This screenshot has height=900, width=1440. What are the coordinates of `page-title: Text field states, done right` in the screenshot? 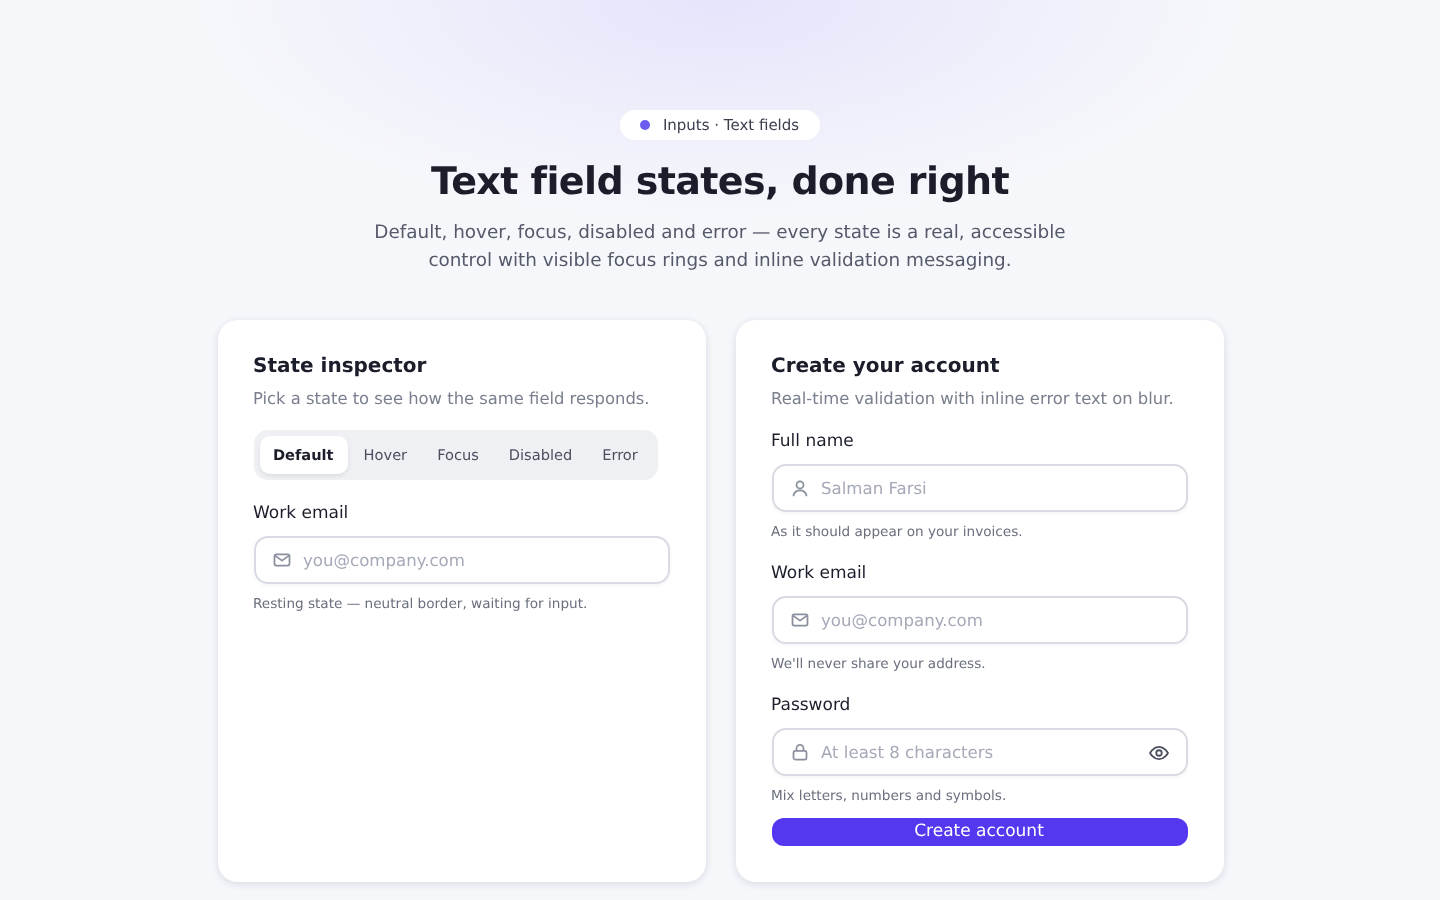 It's located at (720, 182).